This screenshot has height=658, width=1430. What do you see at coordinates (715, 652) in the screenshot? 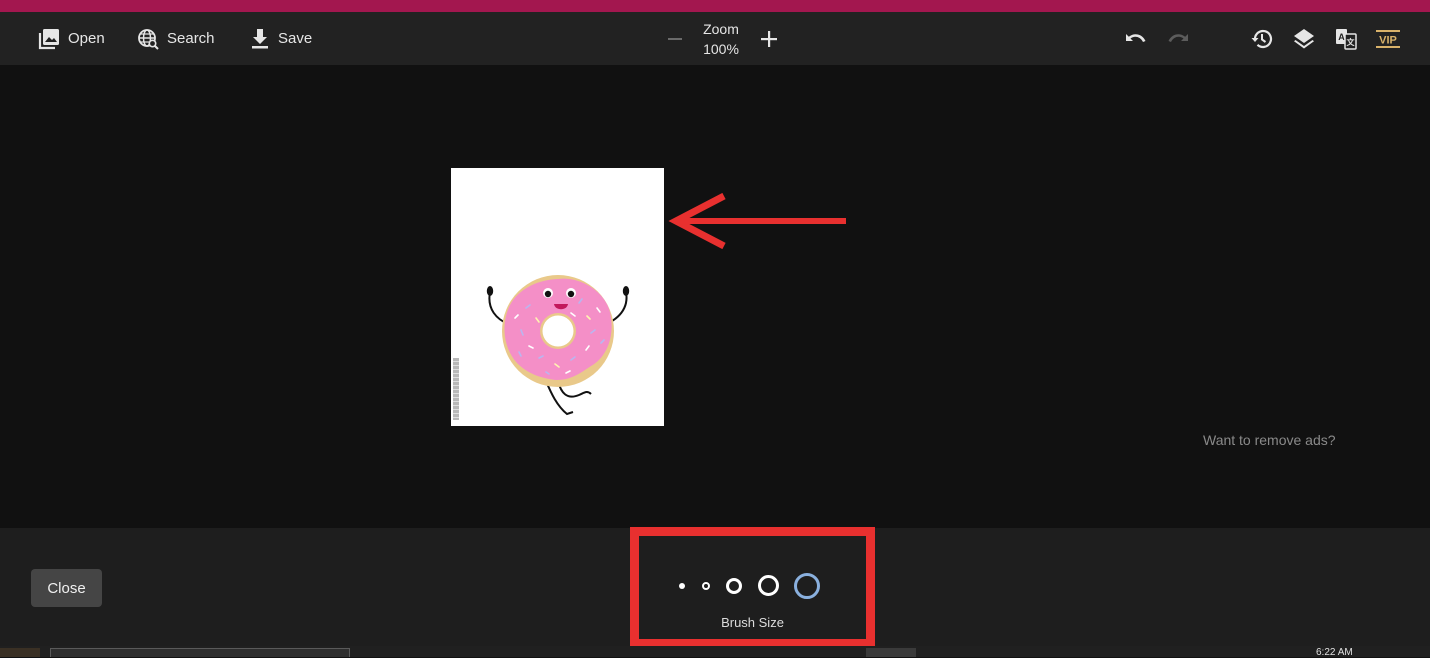
I see `os-taskbar: 6:22 AM` at bounding box center [715, 652].